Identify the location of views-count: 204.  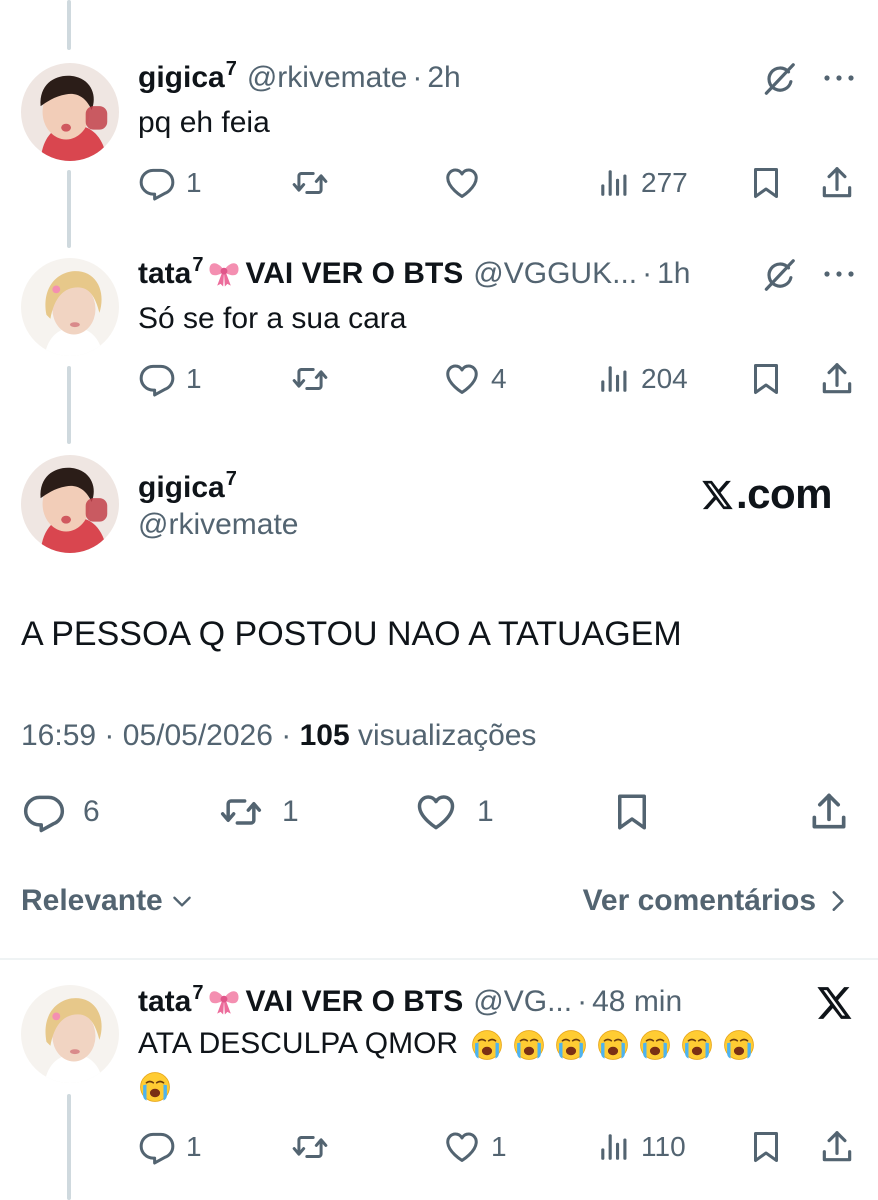
(664, 378).